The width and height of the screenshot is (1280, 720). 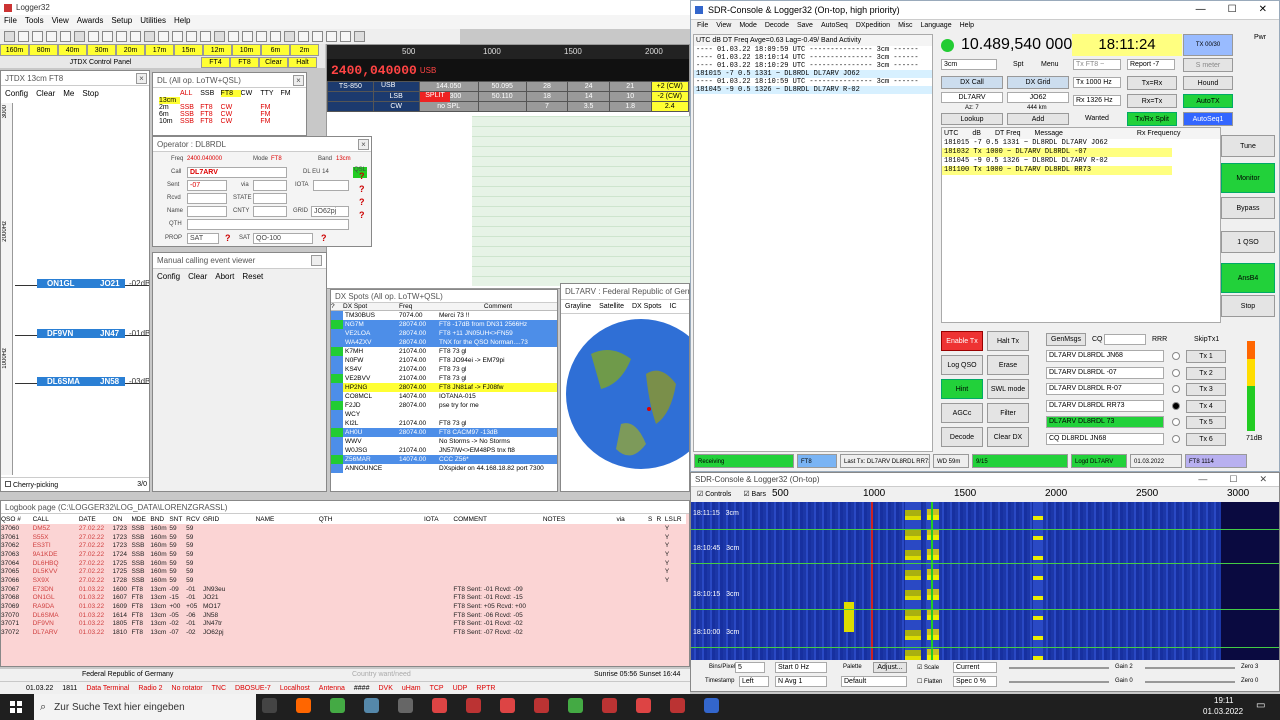 I want to click on dx-spot-row: KS4V 21074.00 FT8 73 gl, so click(x=444, y=369).